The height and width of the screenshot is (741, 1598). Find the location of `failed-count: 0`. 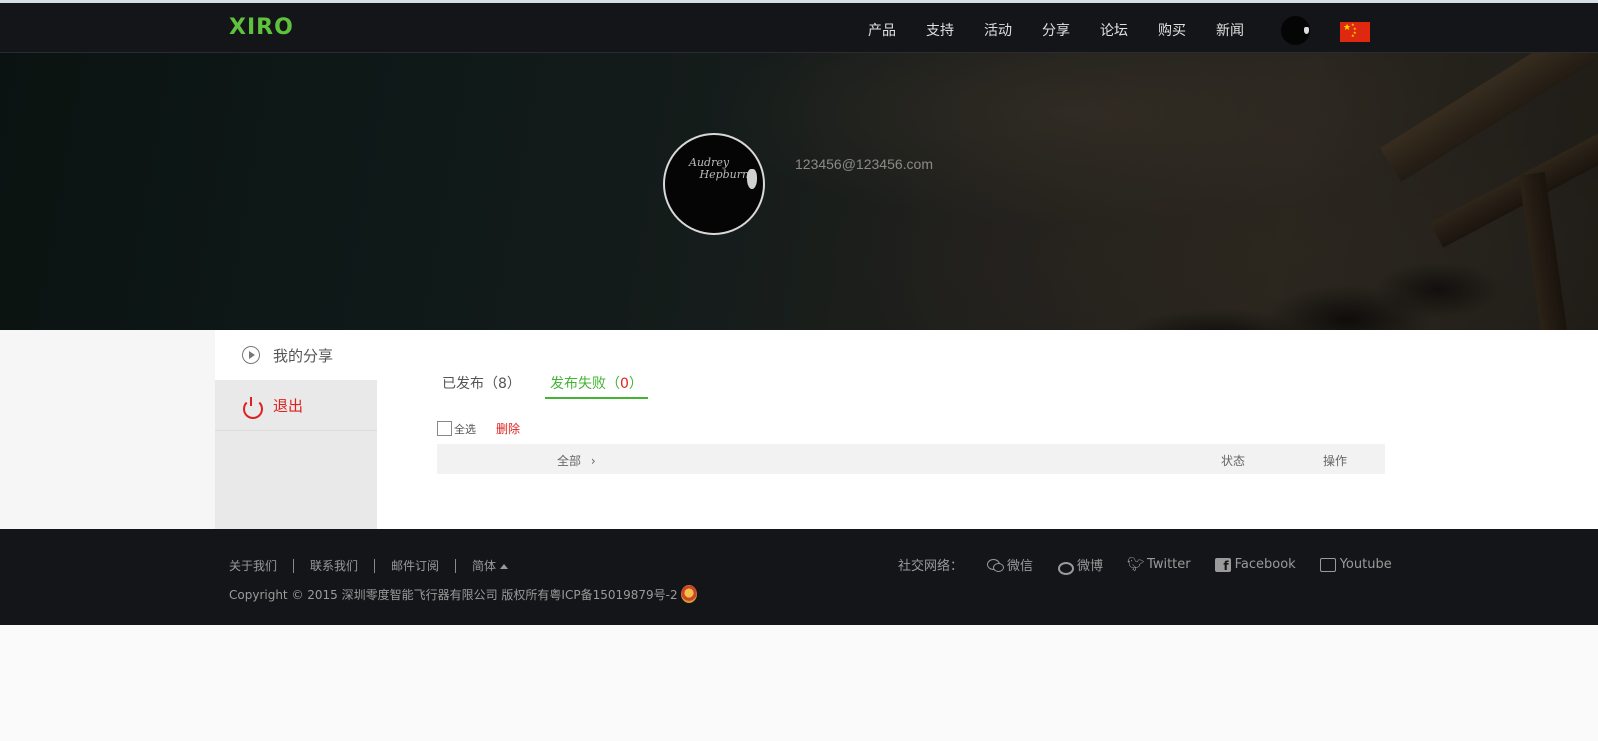

failed-count: 0 is located at coordinates (624, 384).